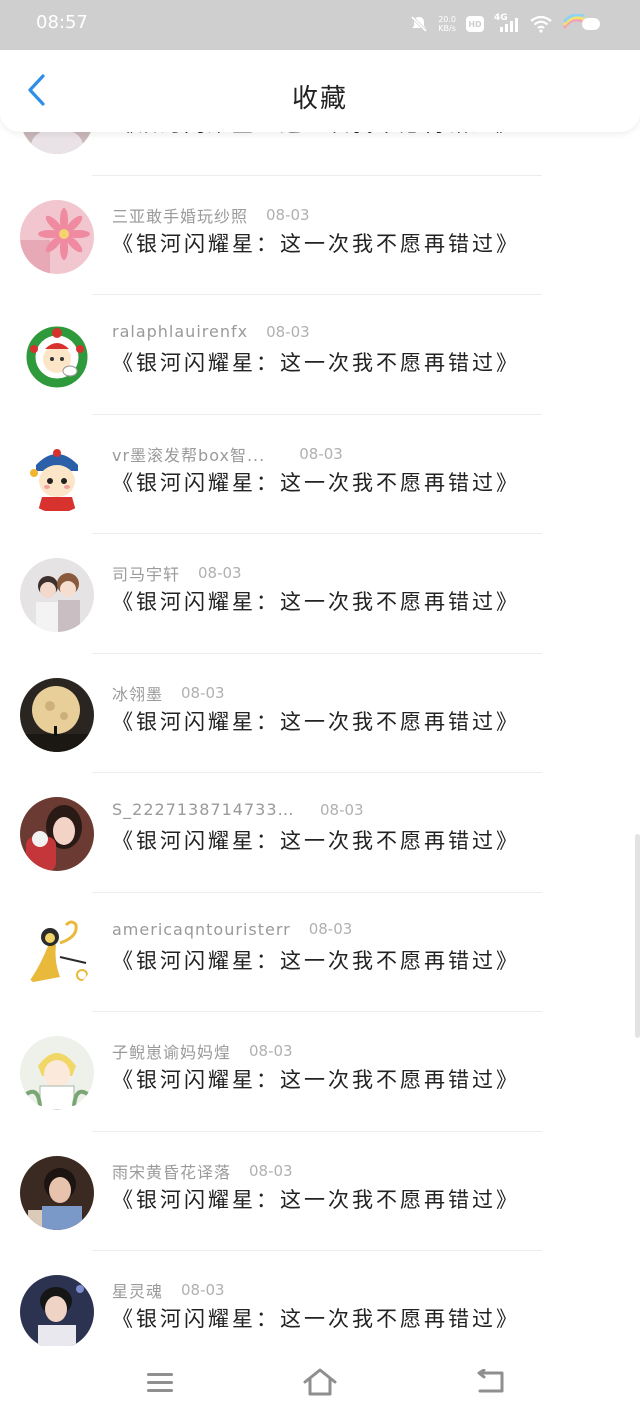 The image size is (640, 1422). I want to click on home-icon, so click(320, 1384).